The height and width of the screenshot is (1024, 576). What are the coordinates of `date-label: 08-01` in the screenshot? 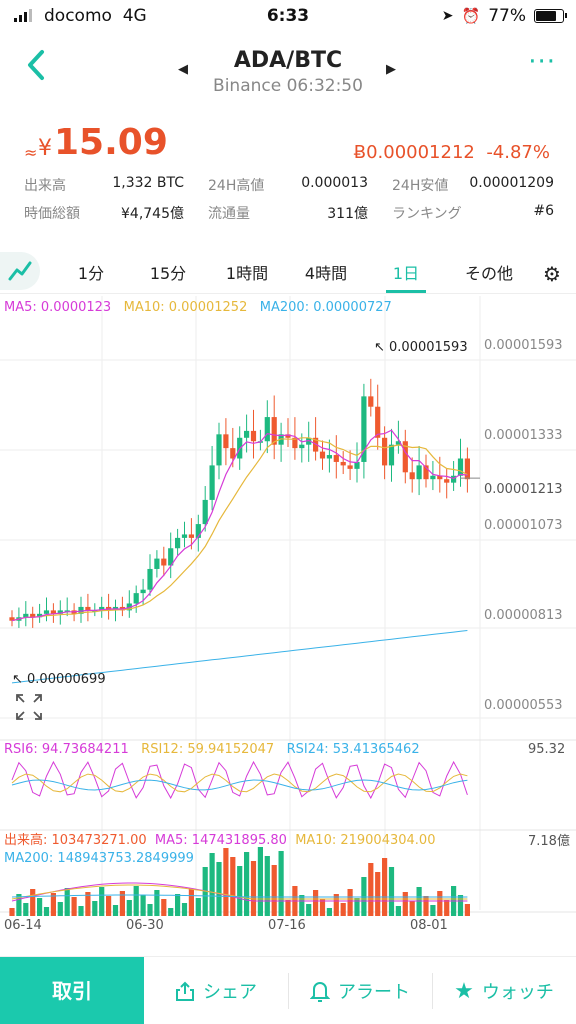 It's located at (429, 925).